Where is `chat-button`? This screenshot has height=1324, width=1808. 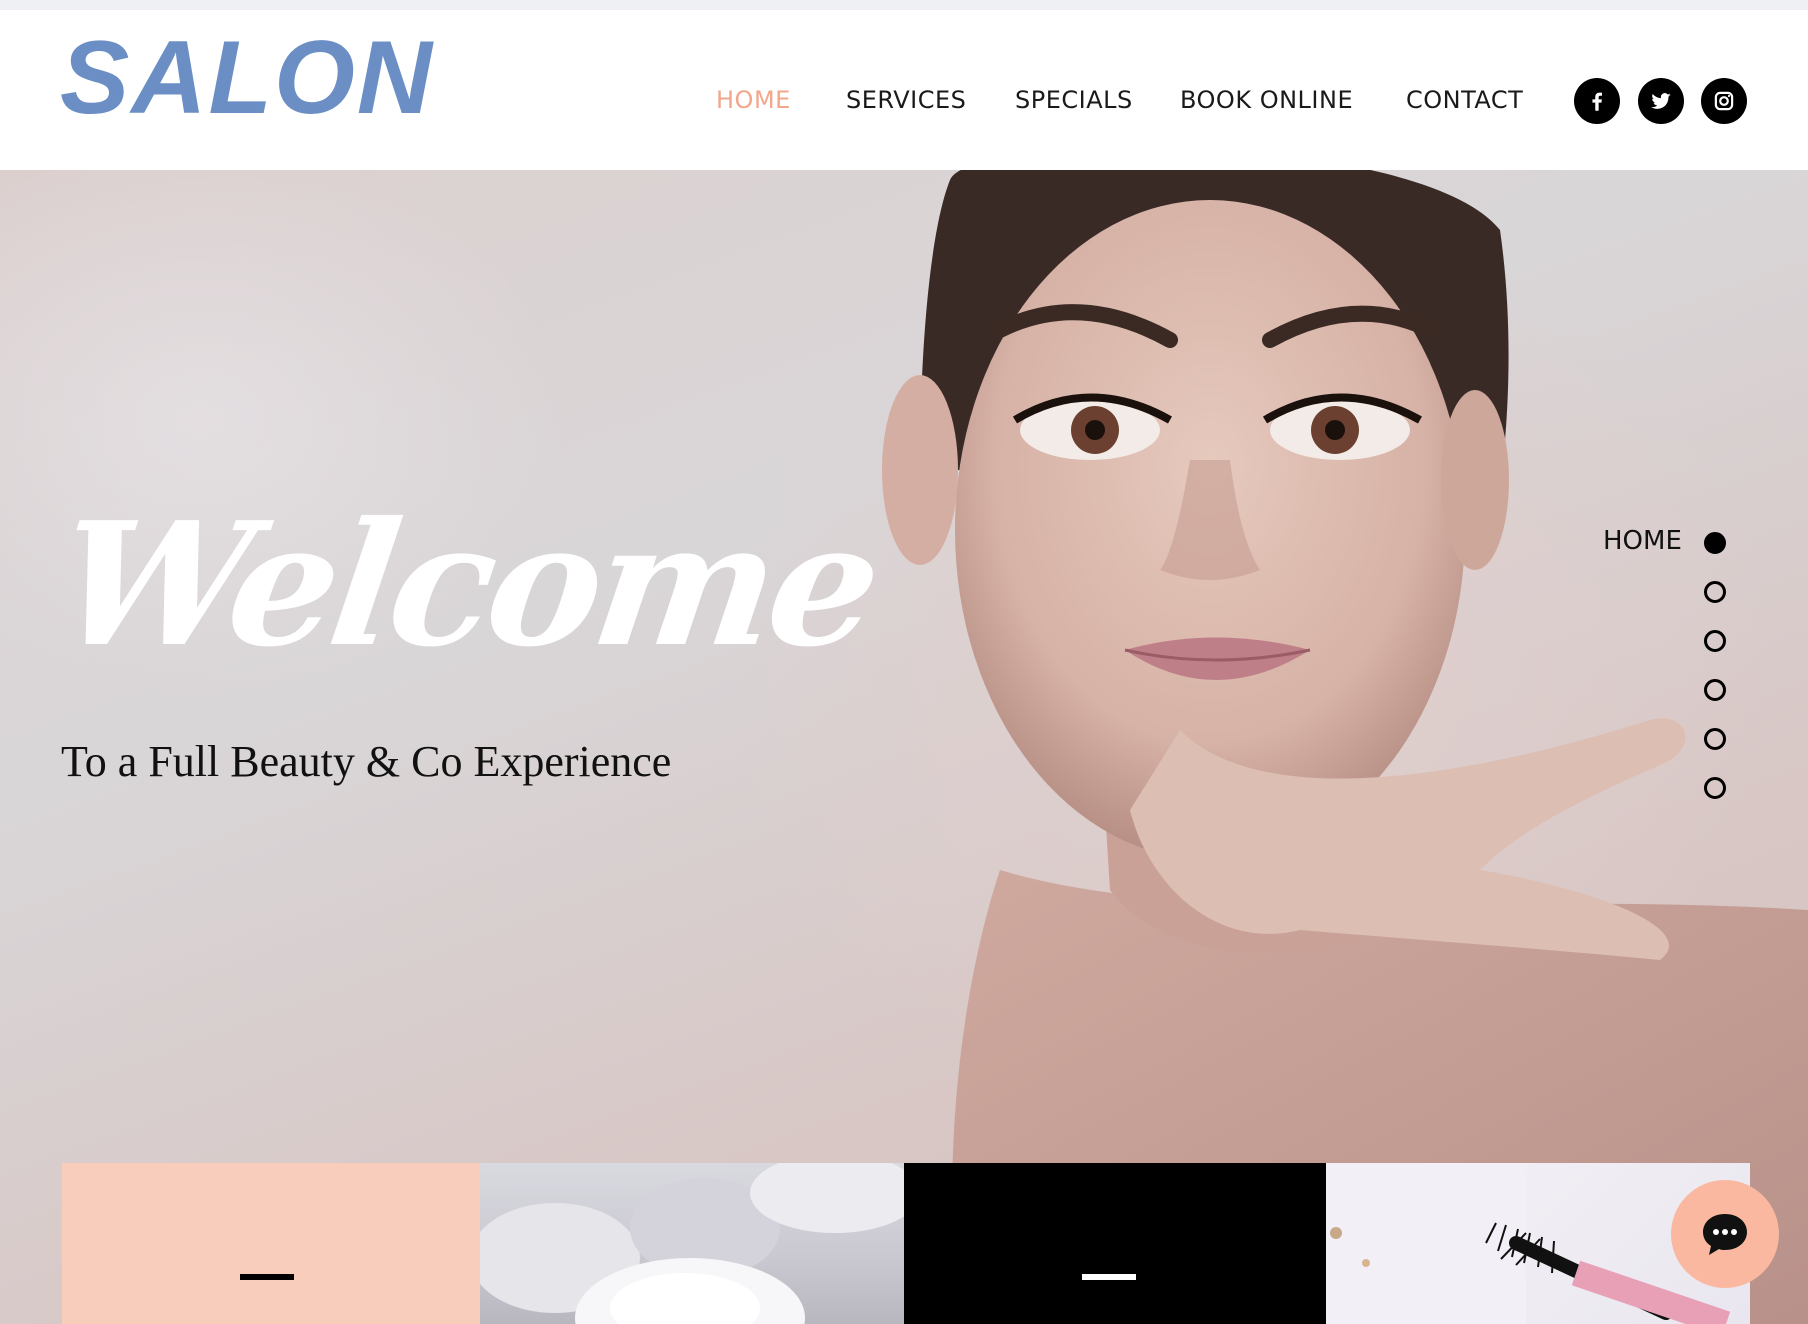 chat-button is located at coordinates (1725, 1234).